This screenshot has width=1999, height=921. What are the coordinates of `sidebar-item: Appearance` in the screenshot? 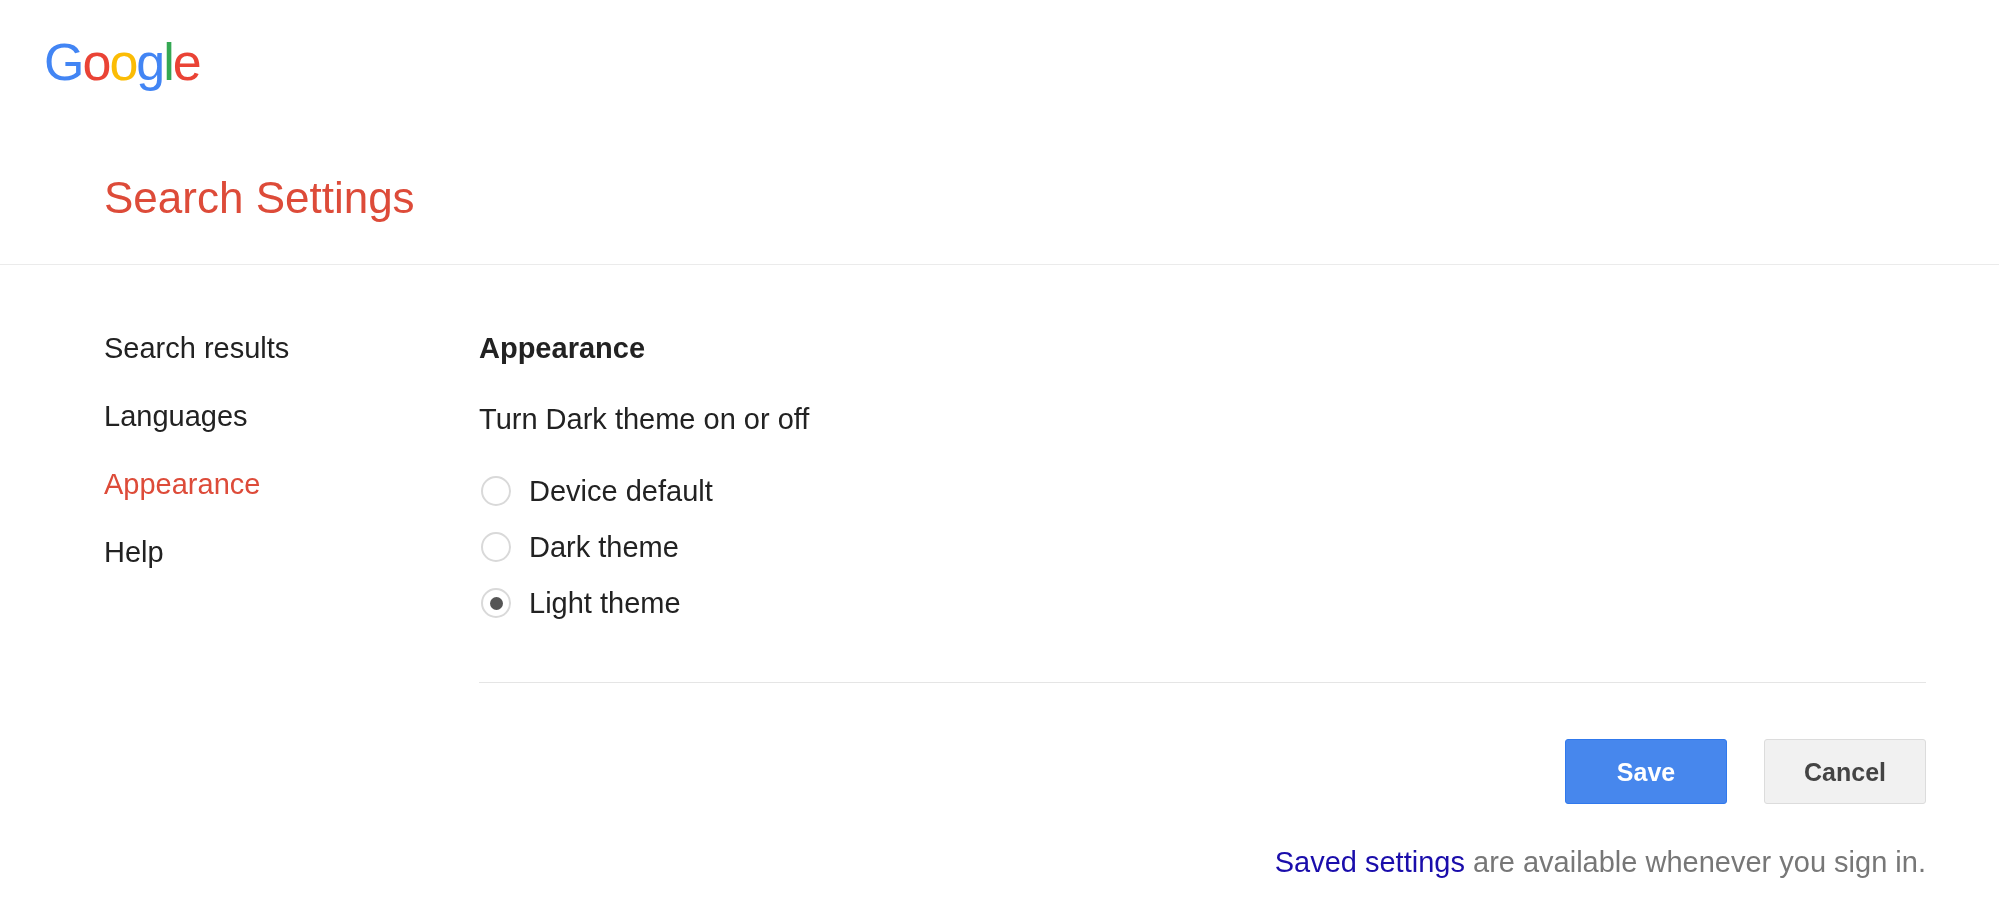 It's located at (182, 484).